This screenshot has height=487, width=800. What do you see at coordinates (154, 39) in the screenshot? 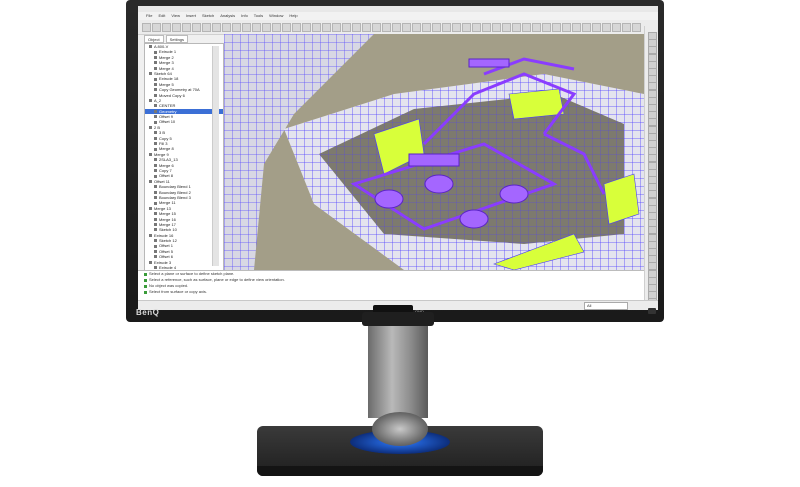
I see `tab-object: Object` at bounding box center [154, 39].